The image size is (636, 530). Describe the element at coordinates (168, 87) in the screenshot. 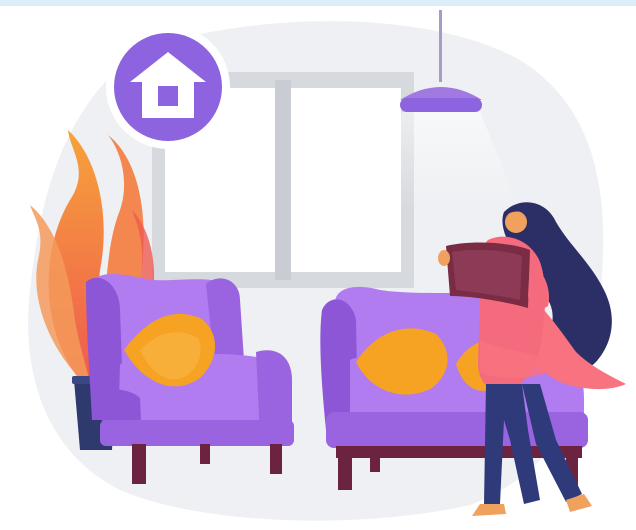

I see `home-badge` at that location.